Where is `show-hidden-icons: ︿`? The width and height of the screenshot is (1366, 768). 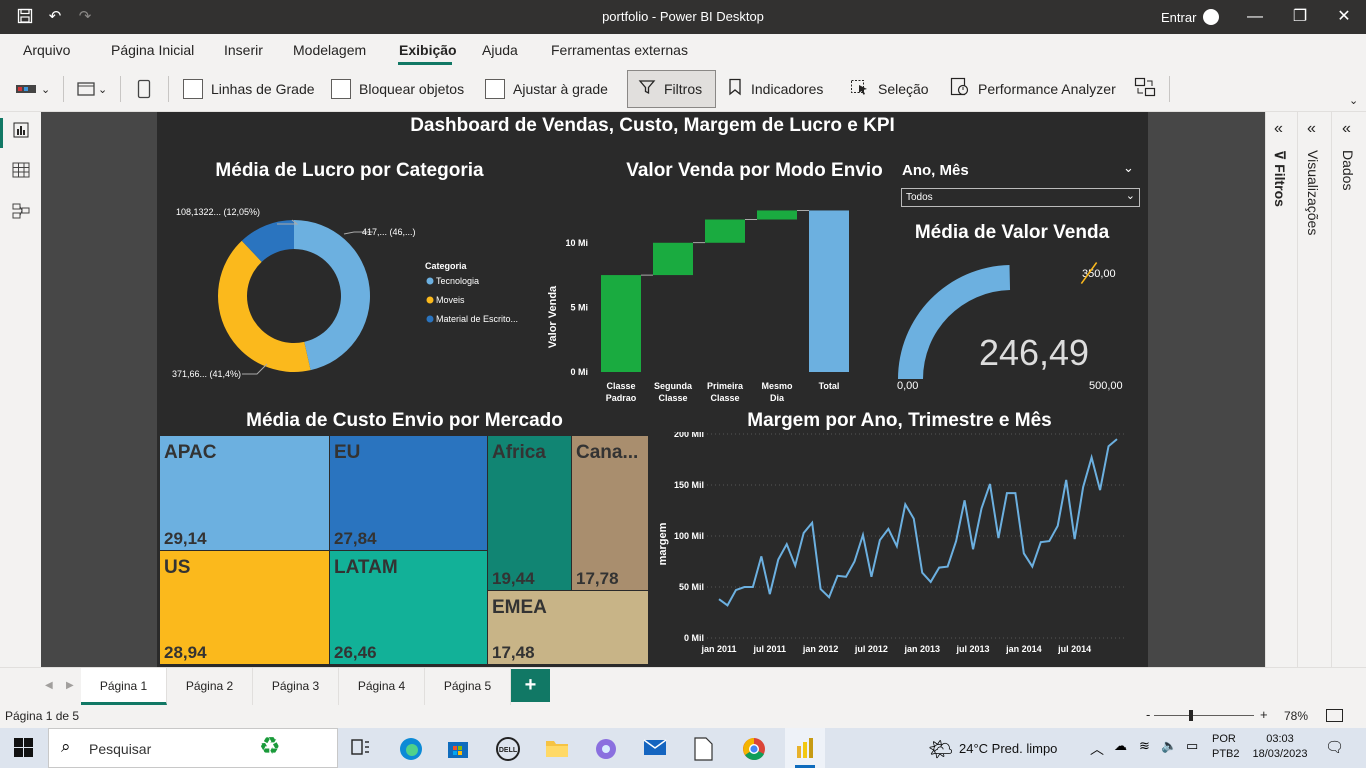 show-hidden-icons: ︿ is located at coordinates (1097, 749).